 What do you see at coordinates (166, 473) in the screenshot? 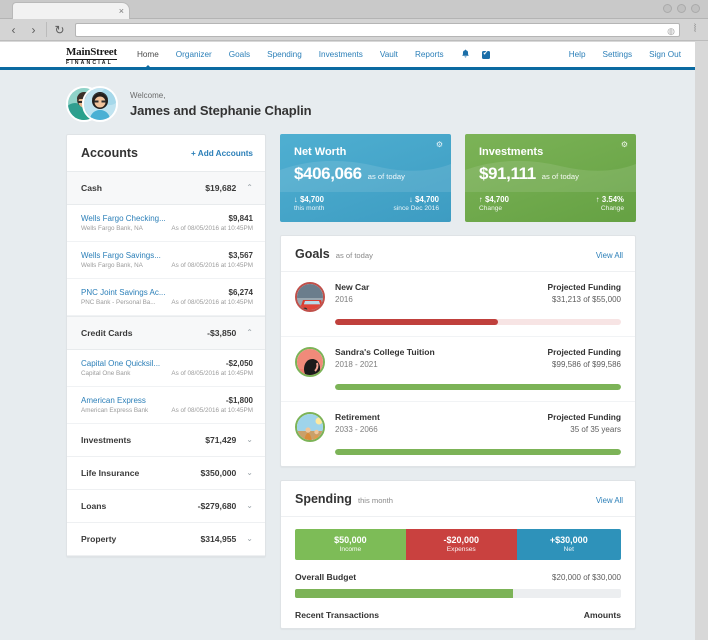
I see `account-group-header: Life Insurance $350,000 ⌄` at bounding box center [166, 473].